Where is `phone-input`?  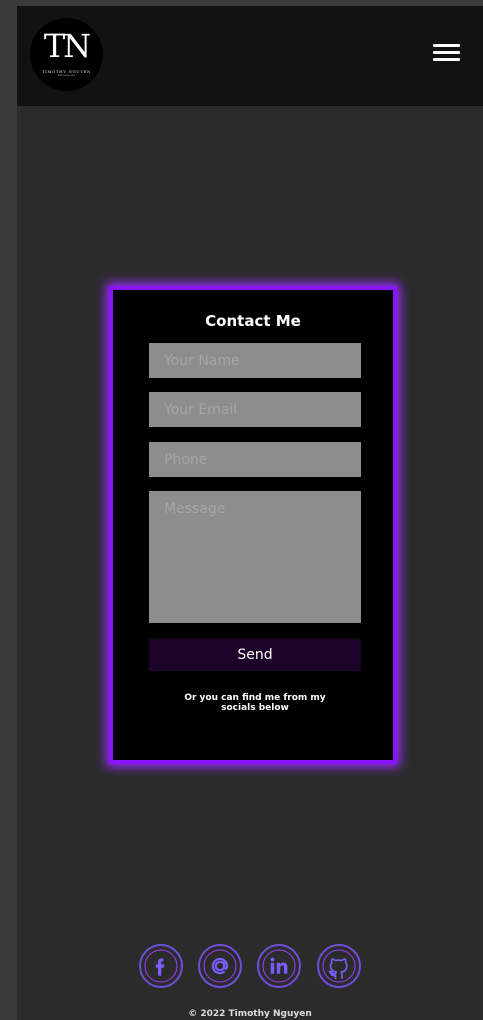 phone-input is located at coordinates (255, 459).